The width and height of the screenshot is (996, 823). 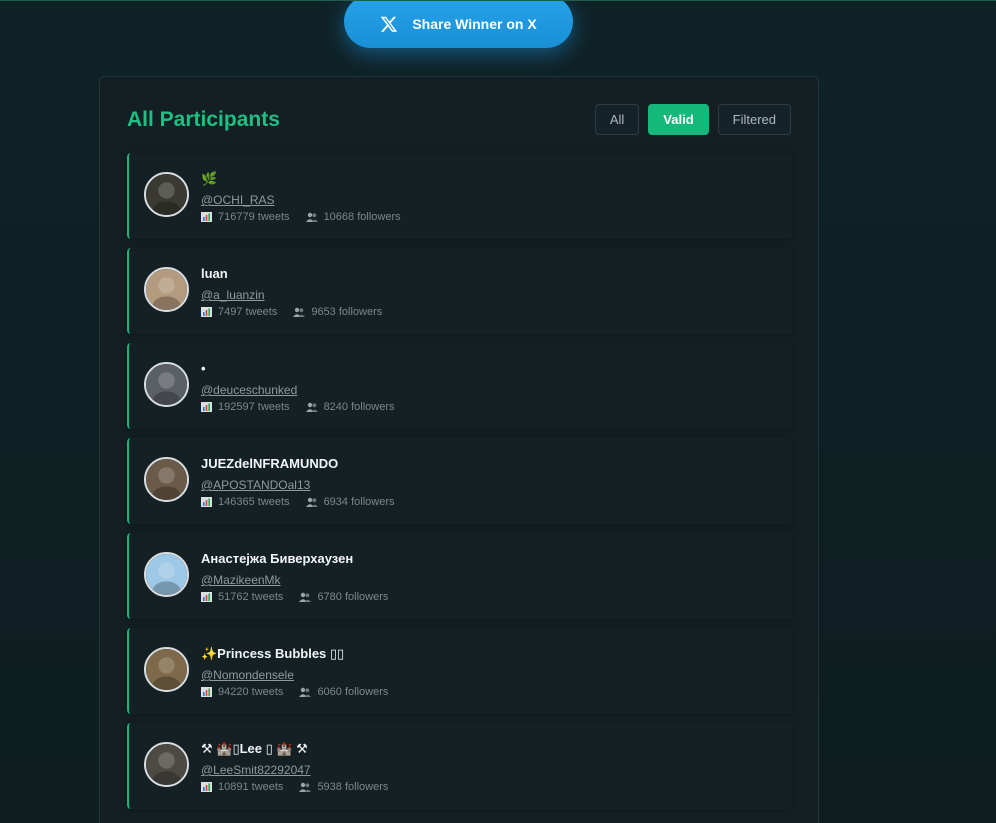 What do you see at coordinates (294, 692) in the screenshot?
I see `participant-stats: 94220 tweets 6060 followers` at bounding box center [294, 692].